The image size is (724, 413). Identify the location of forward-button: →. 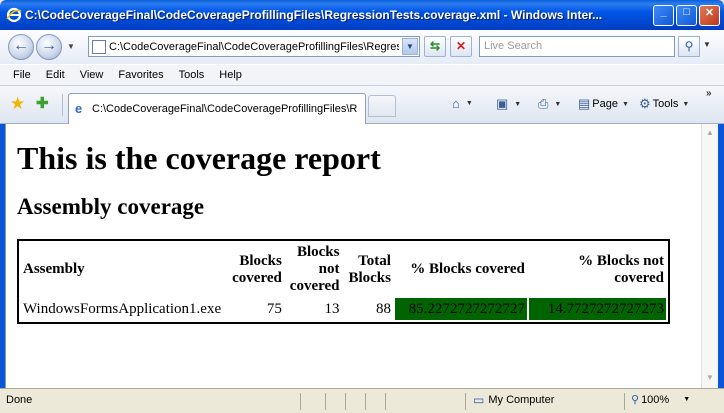
(49, 47).